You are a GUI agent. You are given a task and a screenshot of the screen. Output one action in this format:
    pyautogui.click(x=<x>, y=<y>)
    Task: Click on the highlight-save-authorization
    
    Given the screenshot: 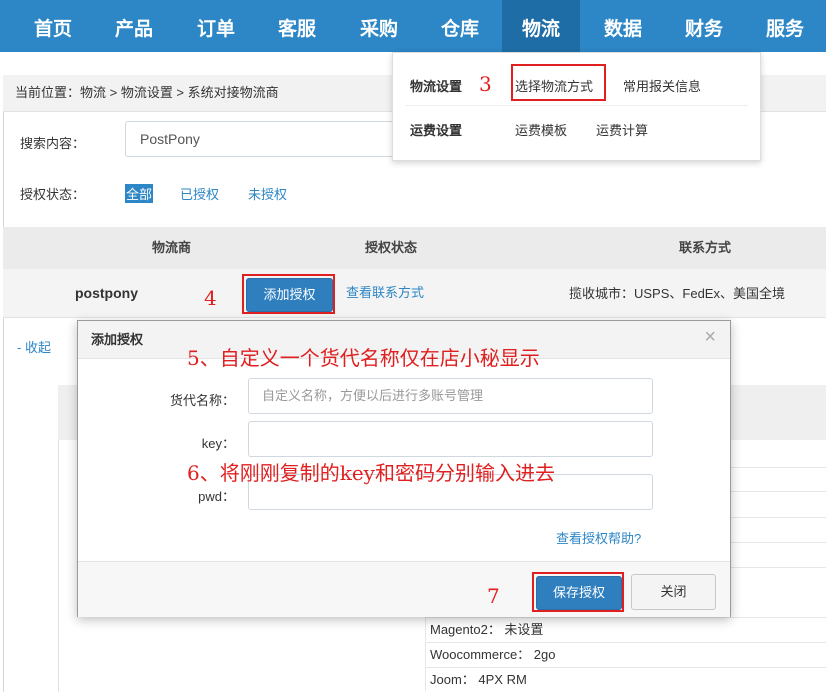 What is the action you would take?
    pyautogui.click(x=578, y=592)
    